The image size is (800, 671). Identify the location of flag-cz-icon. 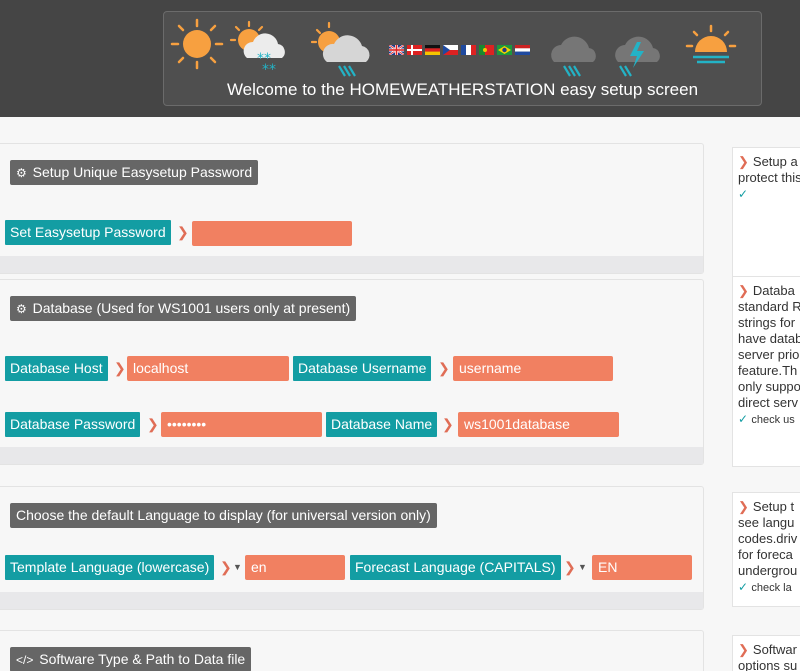
(450, 50).